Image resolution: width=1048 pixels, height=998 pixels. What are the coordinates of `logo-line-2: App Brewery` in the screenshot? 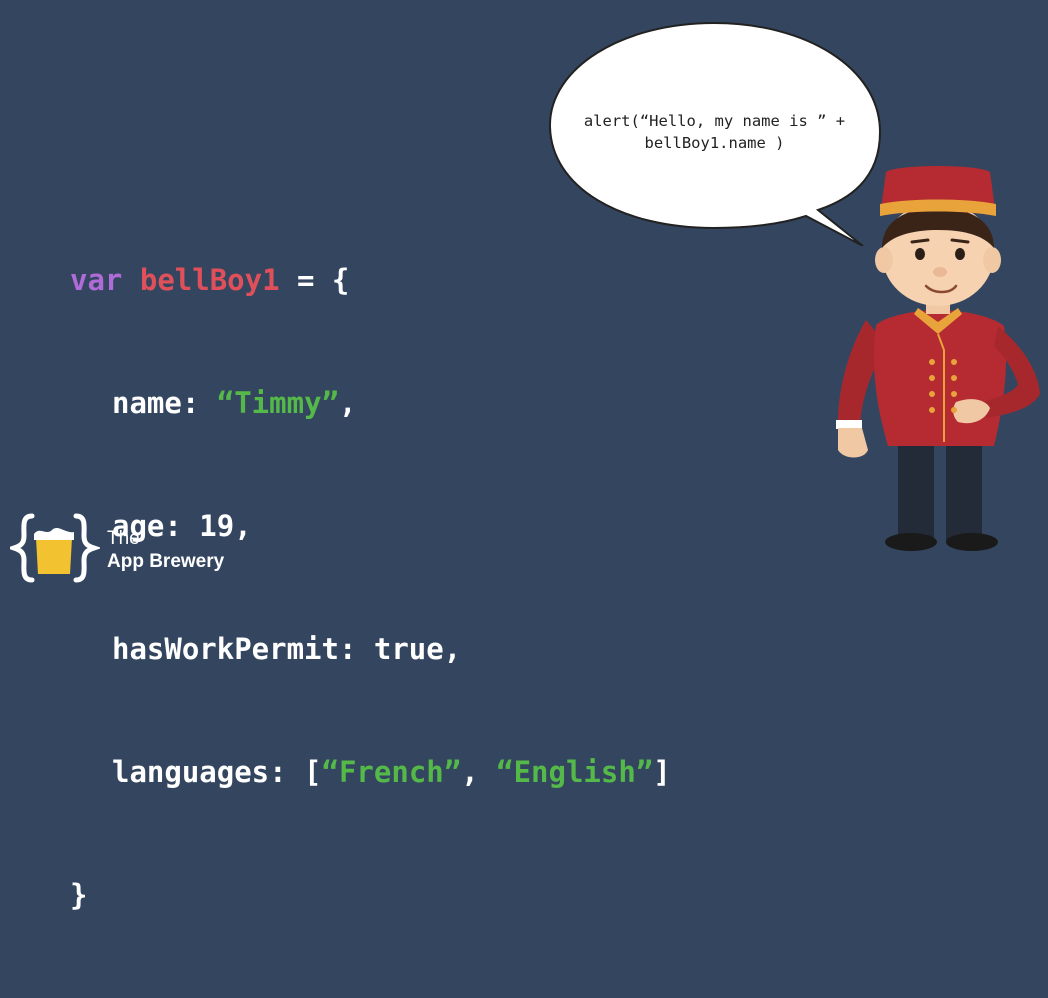 It's located at (166, 561).